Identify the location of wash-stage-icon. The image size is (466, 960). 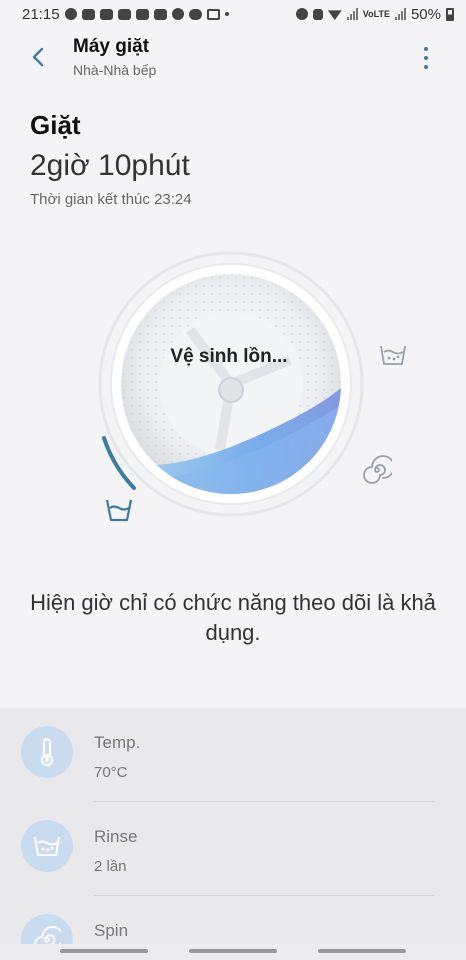
(119, 510).